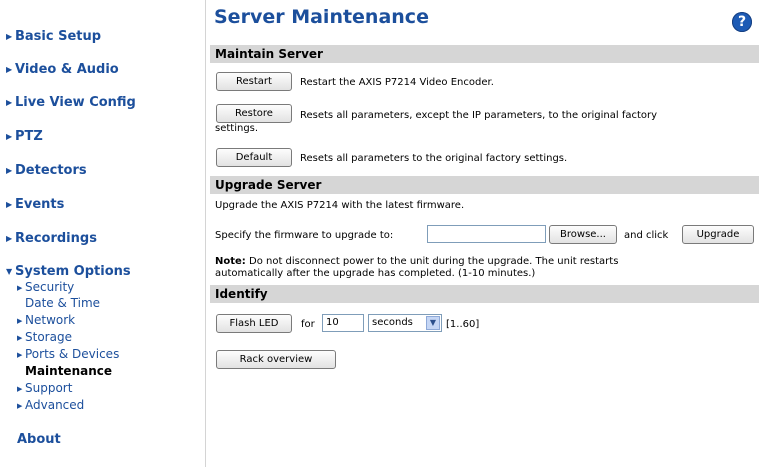  I want to click on sidebar-item-recordings: ▶ Recordings, so click(51, 238).